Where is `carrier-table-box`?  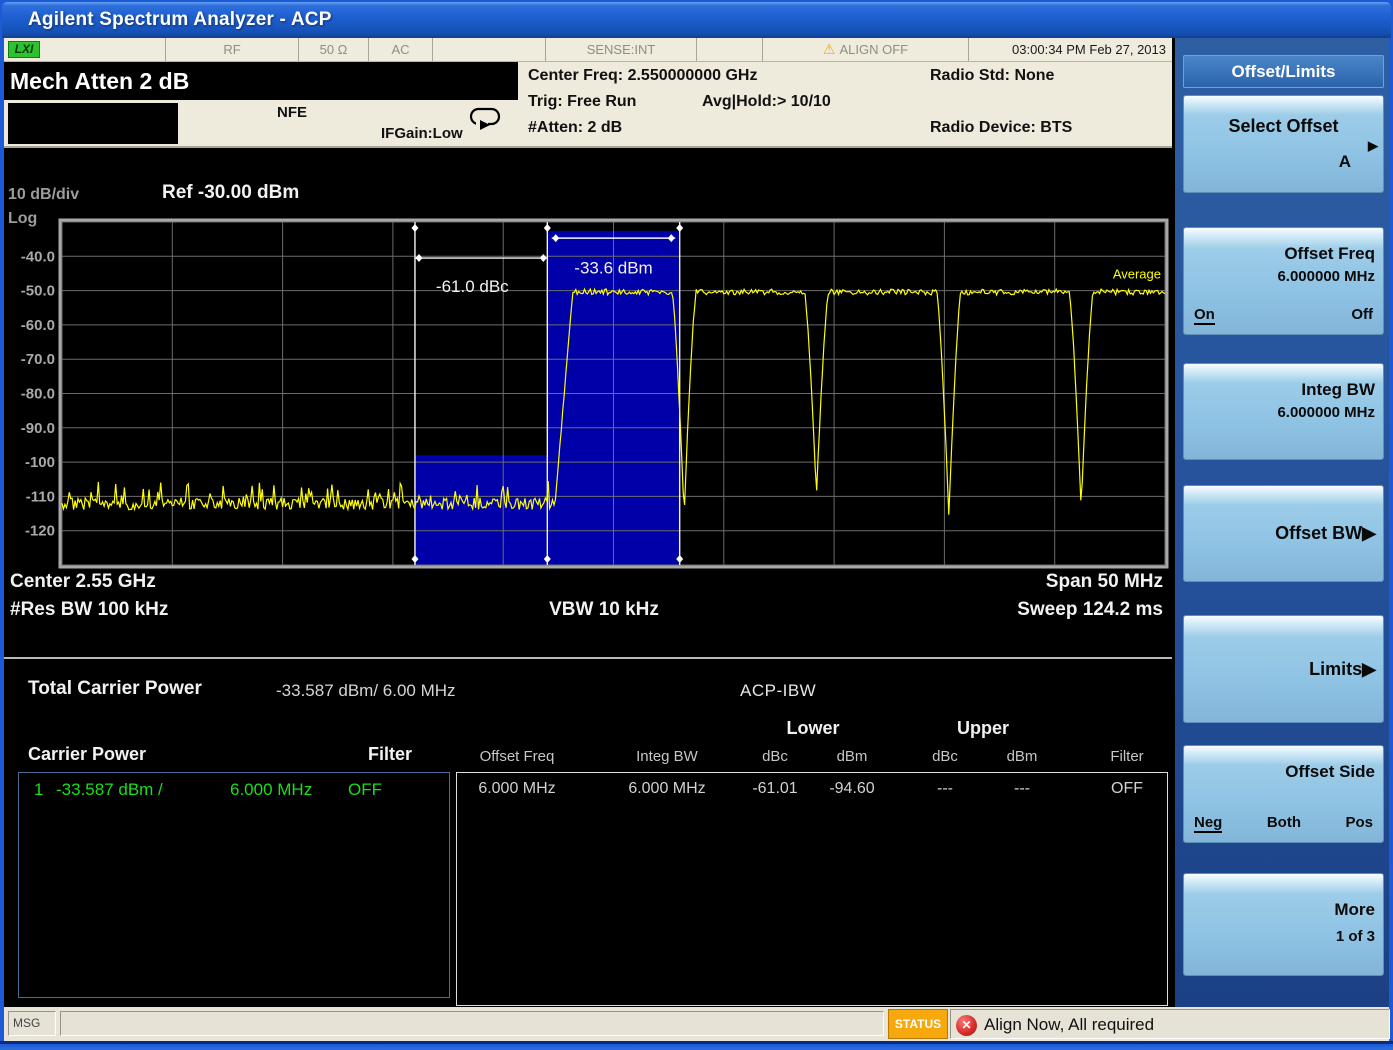 carrier-table-box is located at coordinates (234, 885).